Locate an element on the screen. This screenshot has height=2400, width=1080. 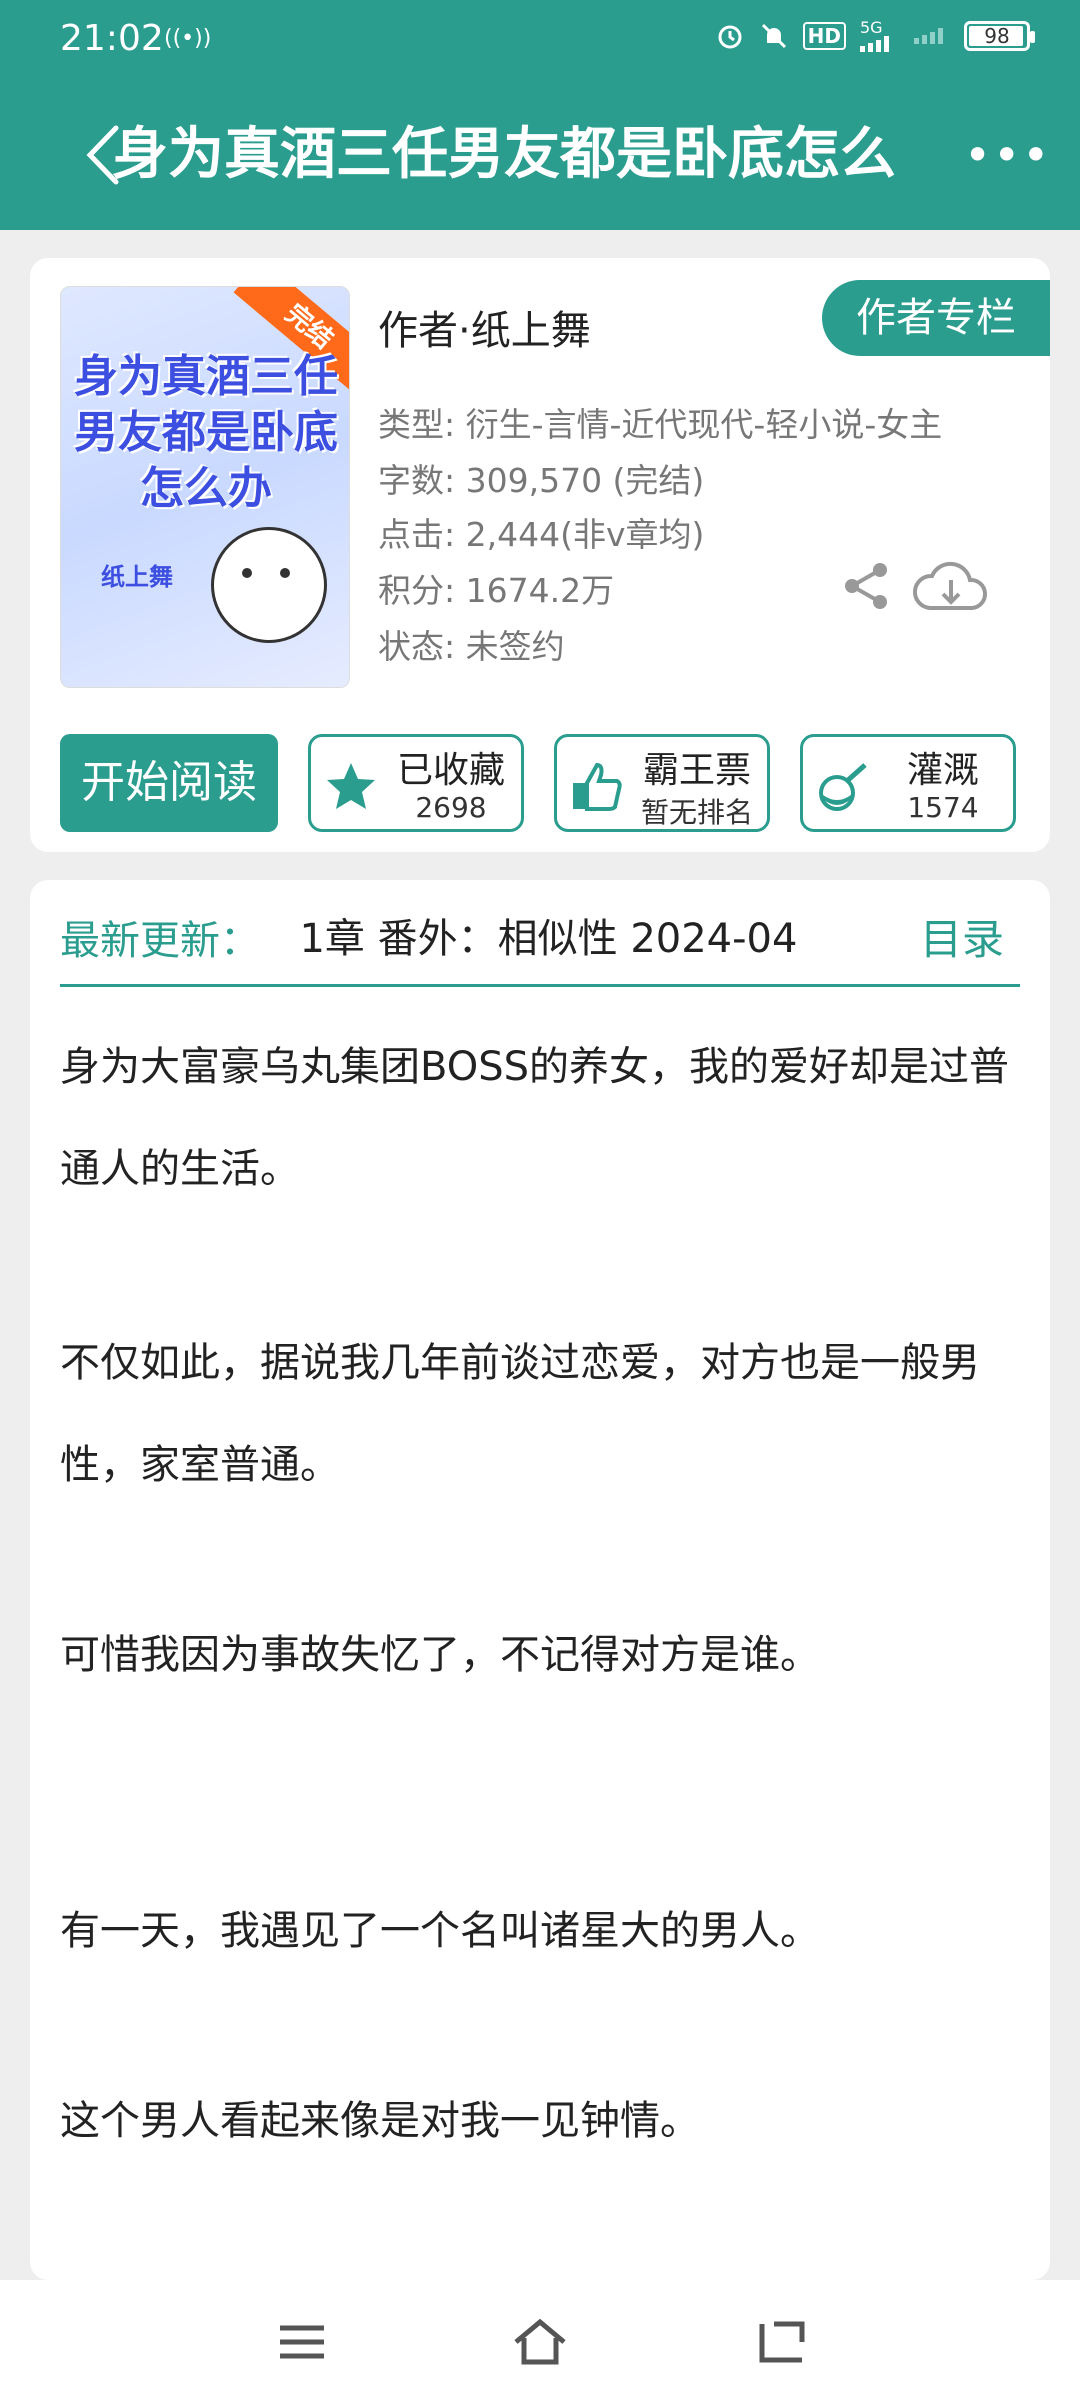
divider is located at coordinates (540, 985).